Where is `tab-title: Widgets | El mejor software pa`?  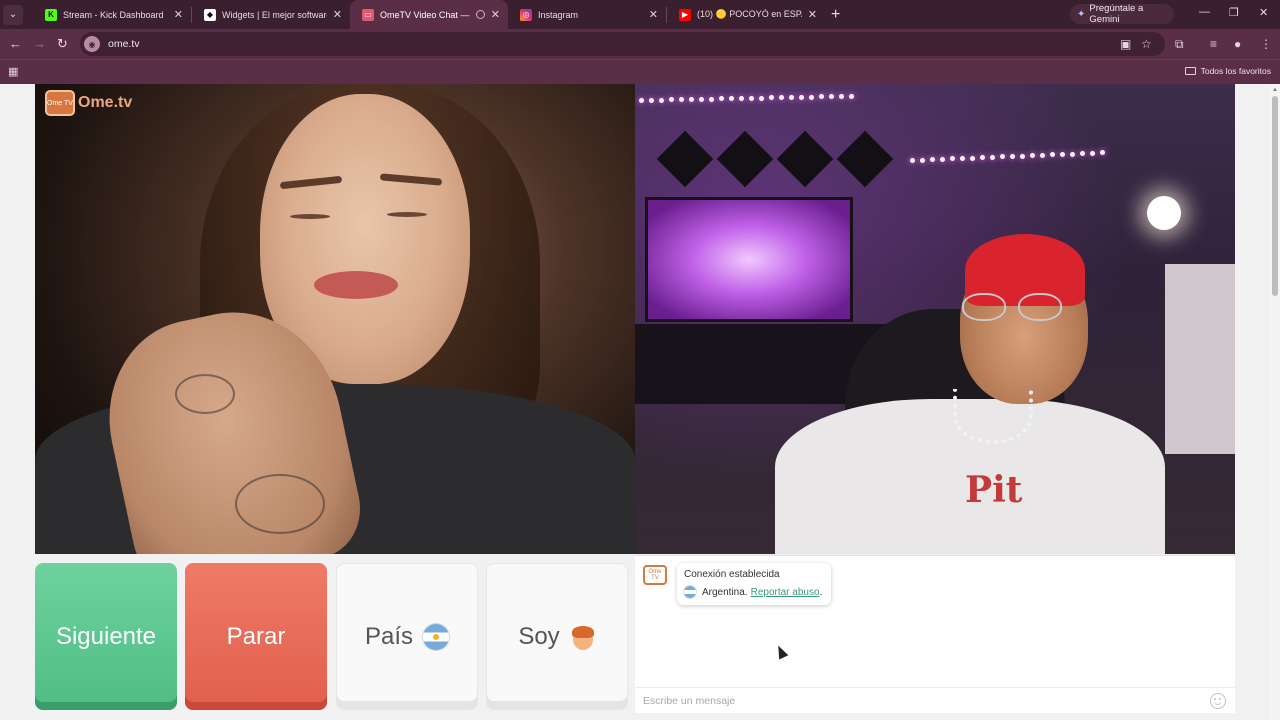
tab-title: Widgets | El mejor software pa is located at coordinates (274, 14).